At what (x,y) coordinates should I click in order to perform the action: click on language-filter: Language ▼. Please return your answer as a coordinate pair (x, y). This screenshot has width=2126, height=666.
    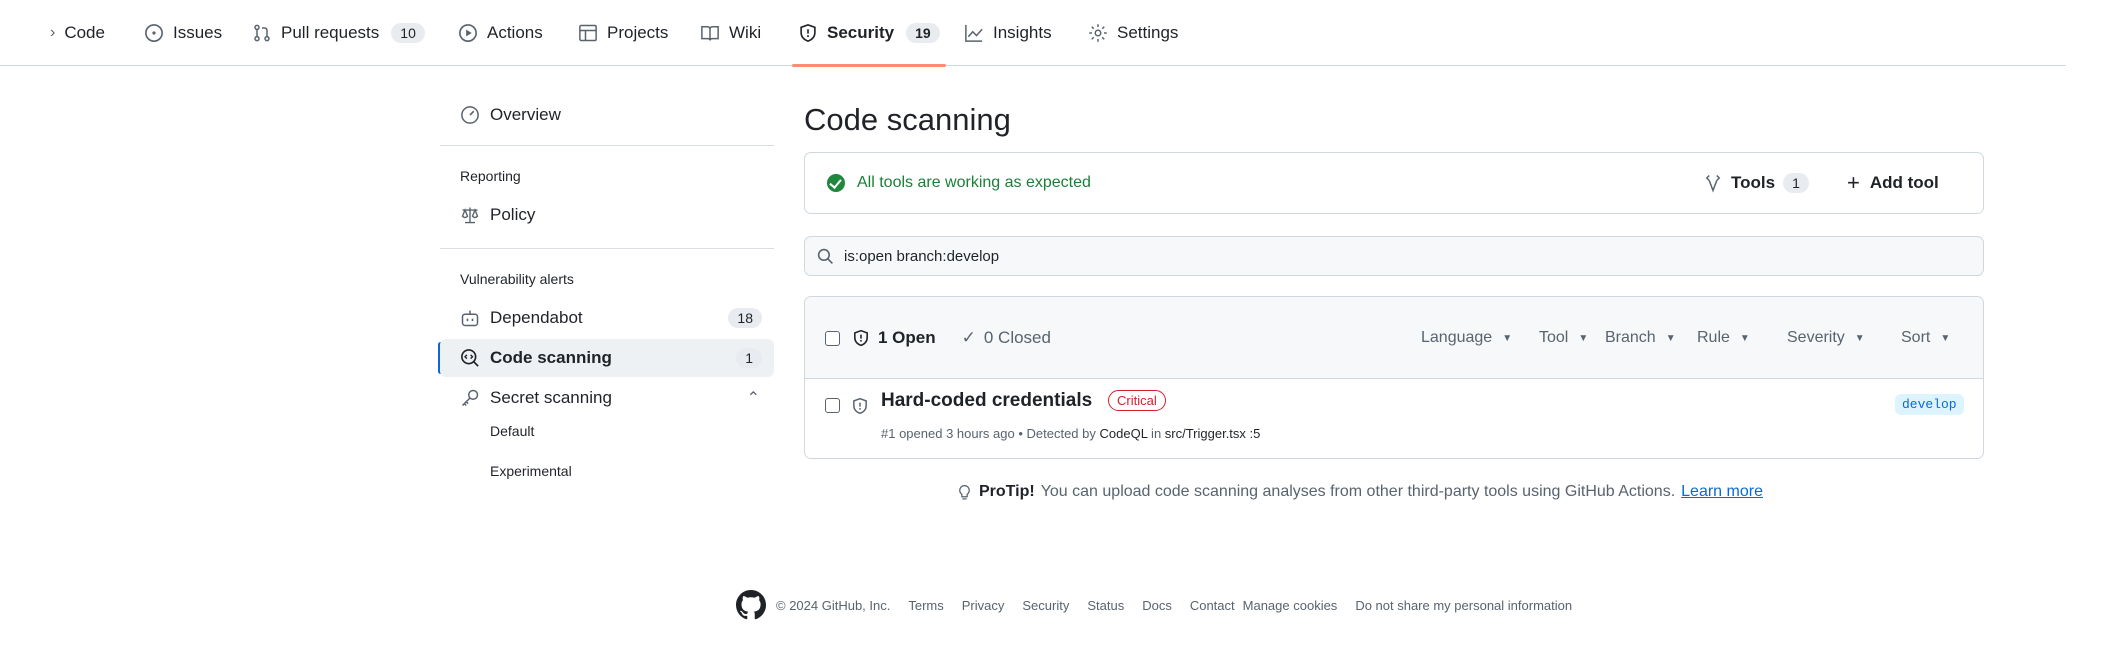
    Looking at the image, I should click on (1466, 338).